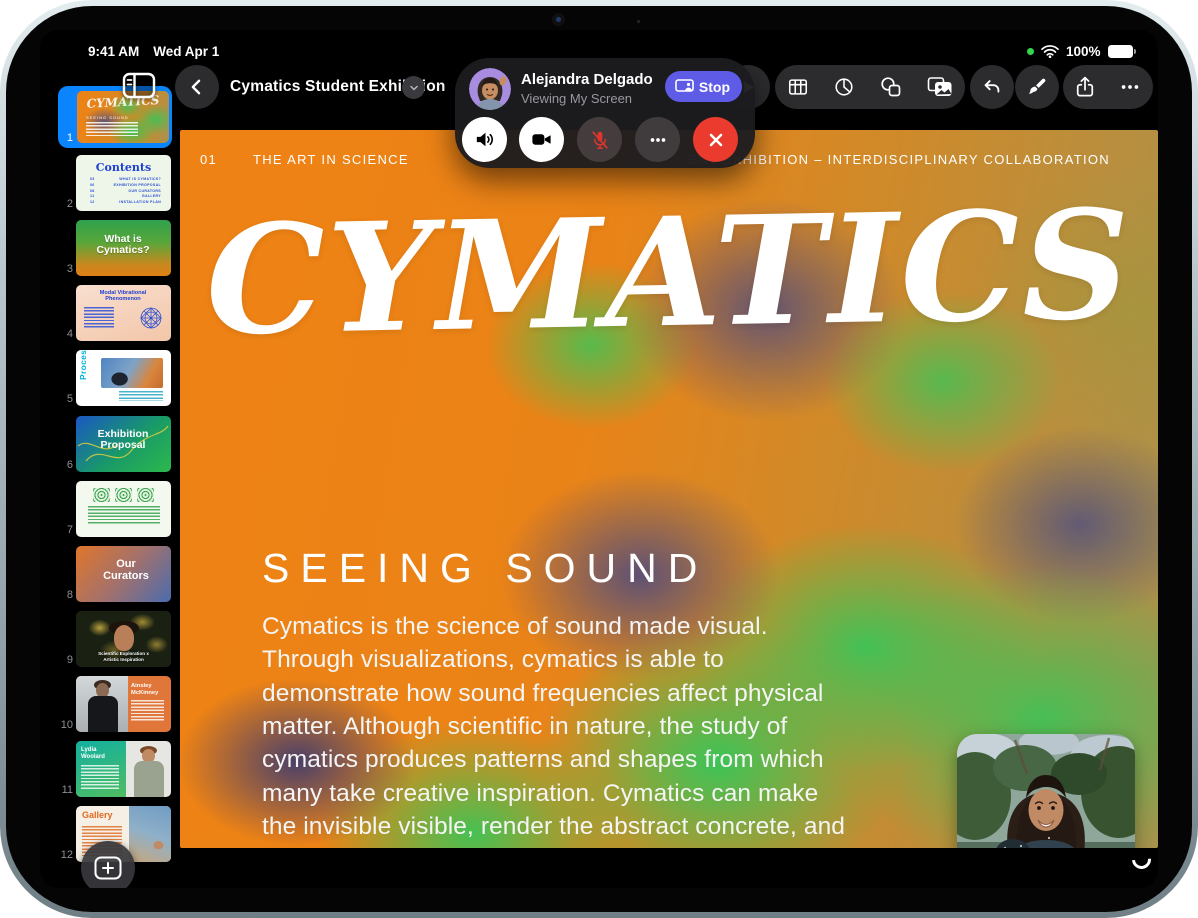 This screenshot has width=1198, height=918. I want to click on thumb-title: Gallery, so click(97, 815).